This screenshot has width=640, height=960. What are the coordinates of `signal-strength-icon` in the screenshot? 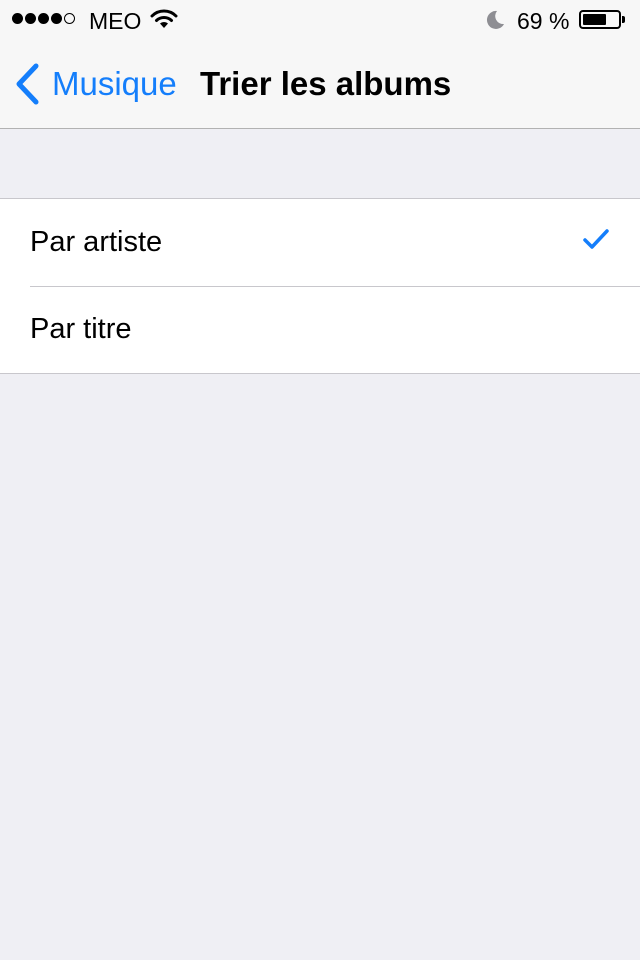 It's located at (43, 18).